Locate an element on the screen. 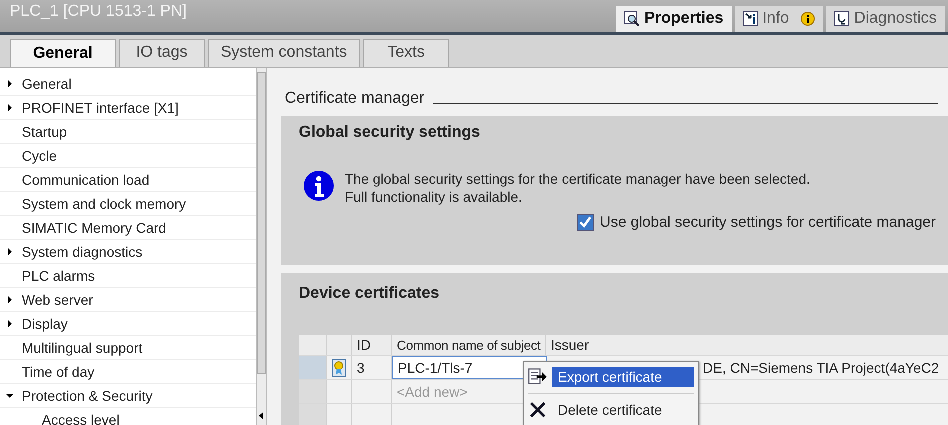 The width and height of the screenshot is (948, 425). tree-item: SIMATIC Memory Card is located at coordinates (128, 228).